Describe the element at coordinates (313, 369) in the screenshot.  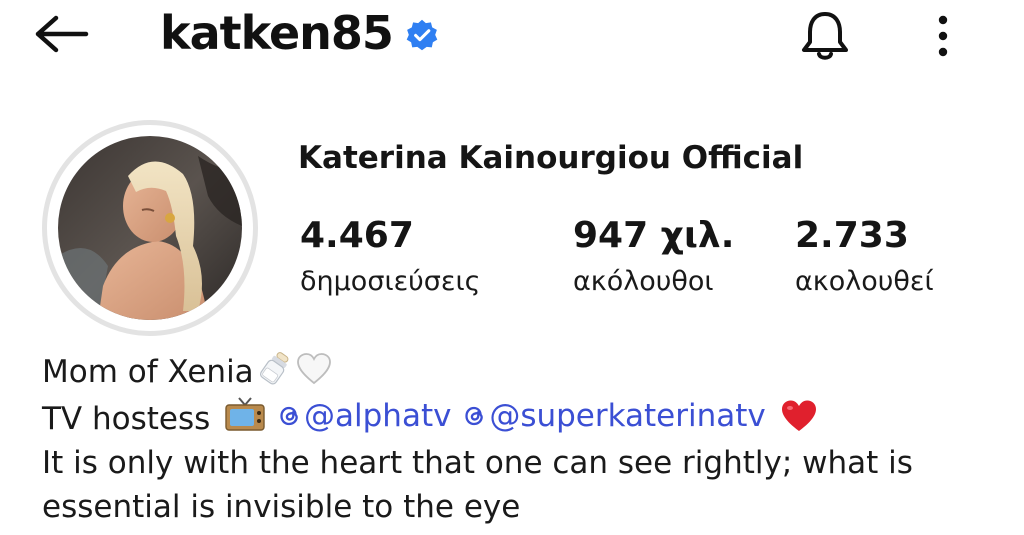
I see `white-heart-icon` at that location.